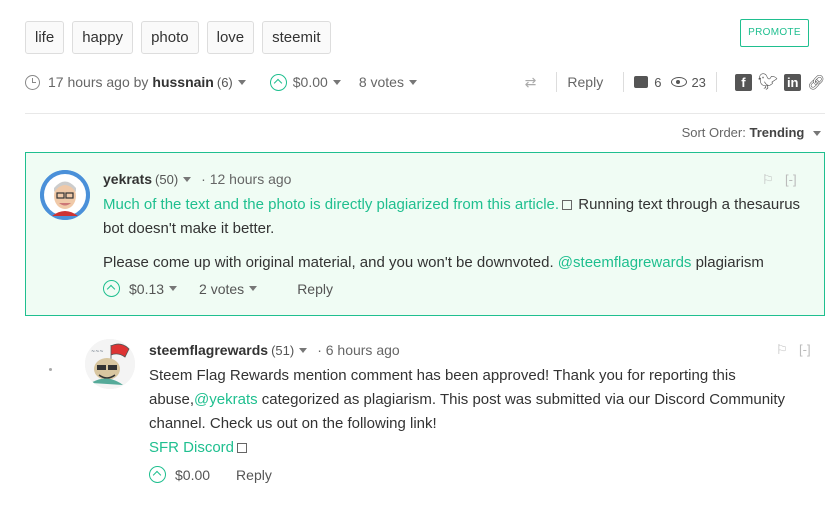 This screenshot has width=839, height=505. I want to click on comment-time: · 6 hours ago, so click(358, 350).